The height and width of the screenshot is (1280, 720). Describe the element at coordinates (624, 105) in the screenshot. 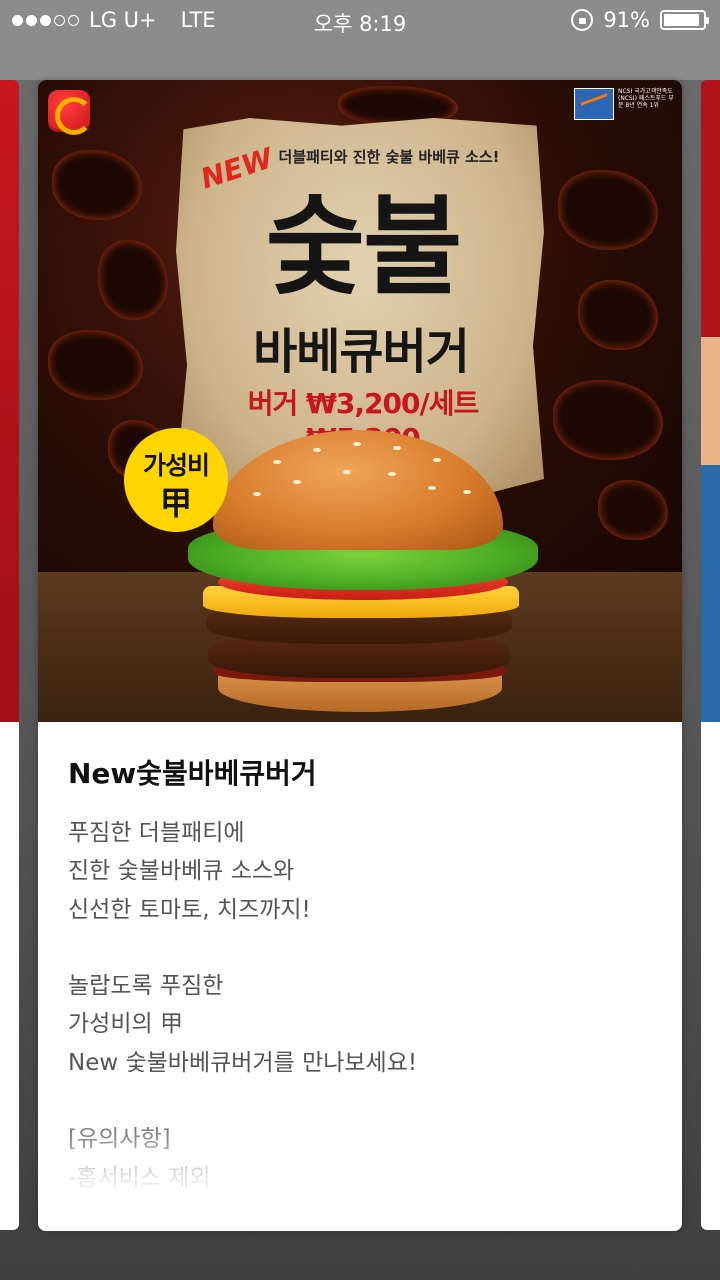

I see `ncsi-award-badge: NCSI 국가고객만족도(NCSI) 패스트푸드 부문 8년 연속 1위` at that location.